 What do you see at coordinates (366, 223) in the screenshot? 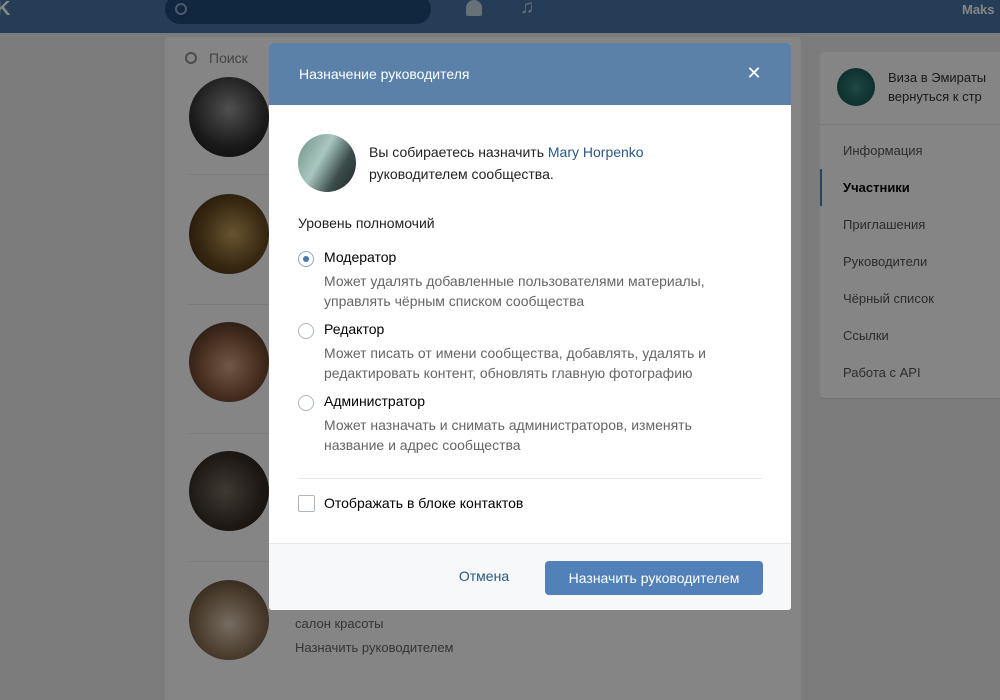
I see `level-title: Уровень полномочий` at bounding box center [366, 223].